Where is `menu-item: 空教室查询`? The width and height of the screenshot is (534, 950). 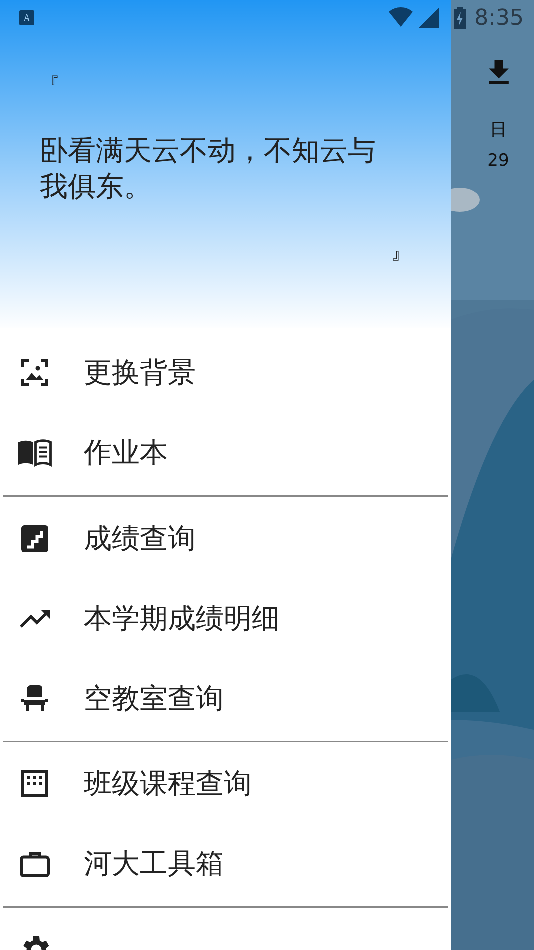 menu-item: 空教室查询 is located at coordinates (225, 698).